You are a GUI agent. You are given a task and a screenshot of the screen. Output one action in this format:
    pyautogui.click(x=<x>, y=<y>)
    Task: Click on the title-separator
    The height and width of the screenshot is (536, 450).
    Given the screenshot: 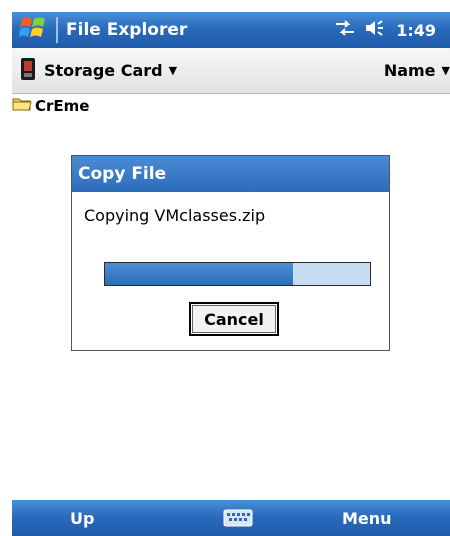 What is the action you would take?
    pyautogui.click(x=57, y=30)
    